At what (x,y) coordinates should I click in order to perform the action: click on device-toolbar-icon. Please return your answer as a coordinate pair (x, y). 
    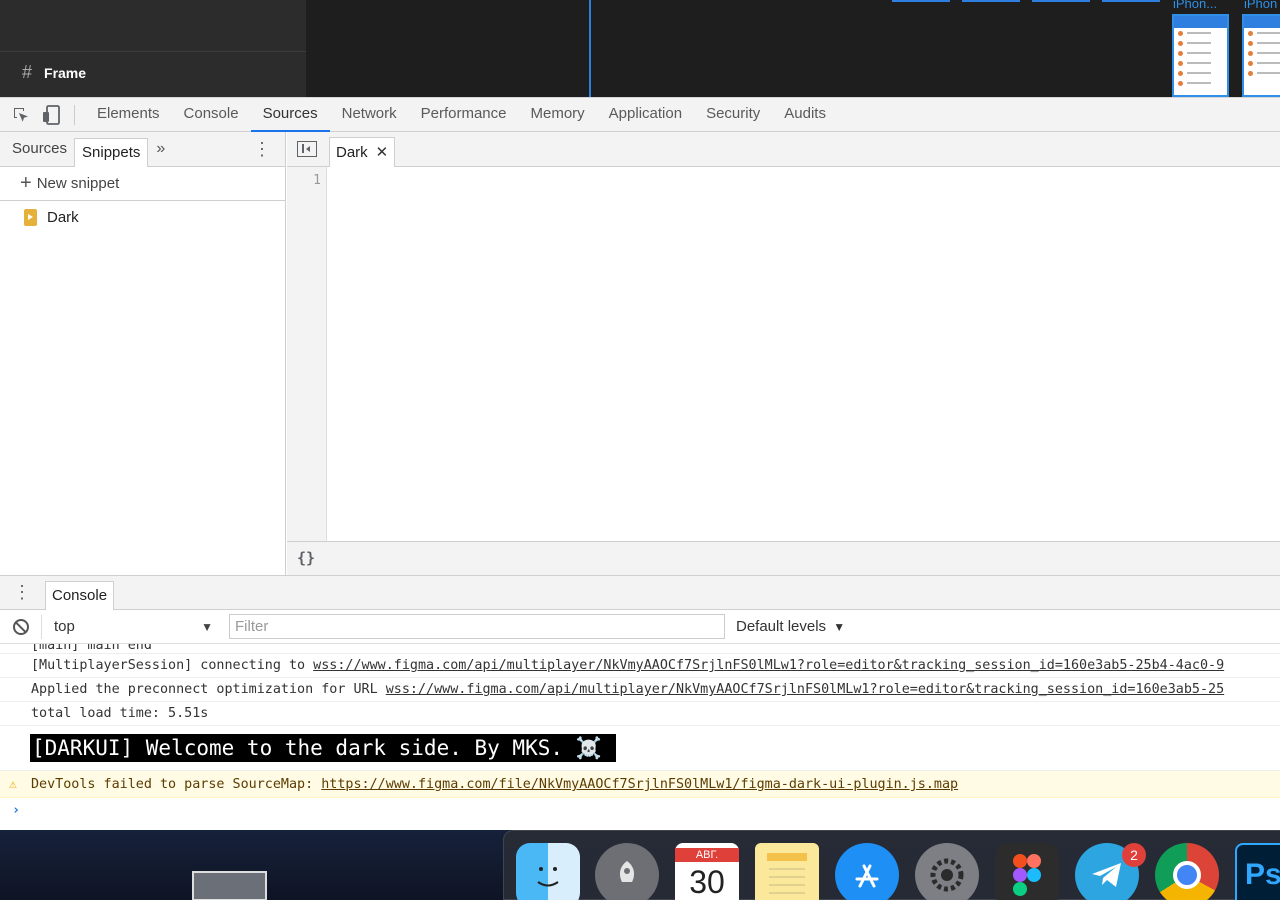
    Looking at the image, I should click on (51, 115).